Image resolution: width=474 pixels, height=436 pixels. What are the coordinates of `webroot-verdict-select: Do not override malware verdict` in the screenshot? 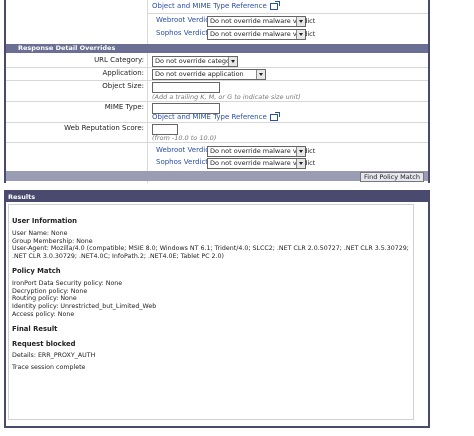 It's located at (261, 151).